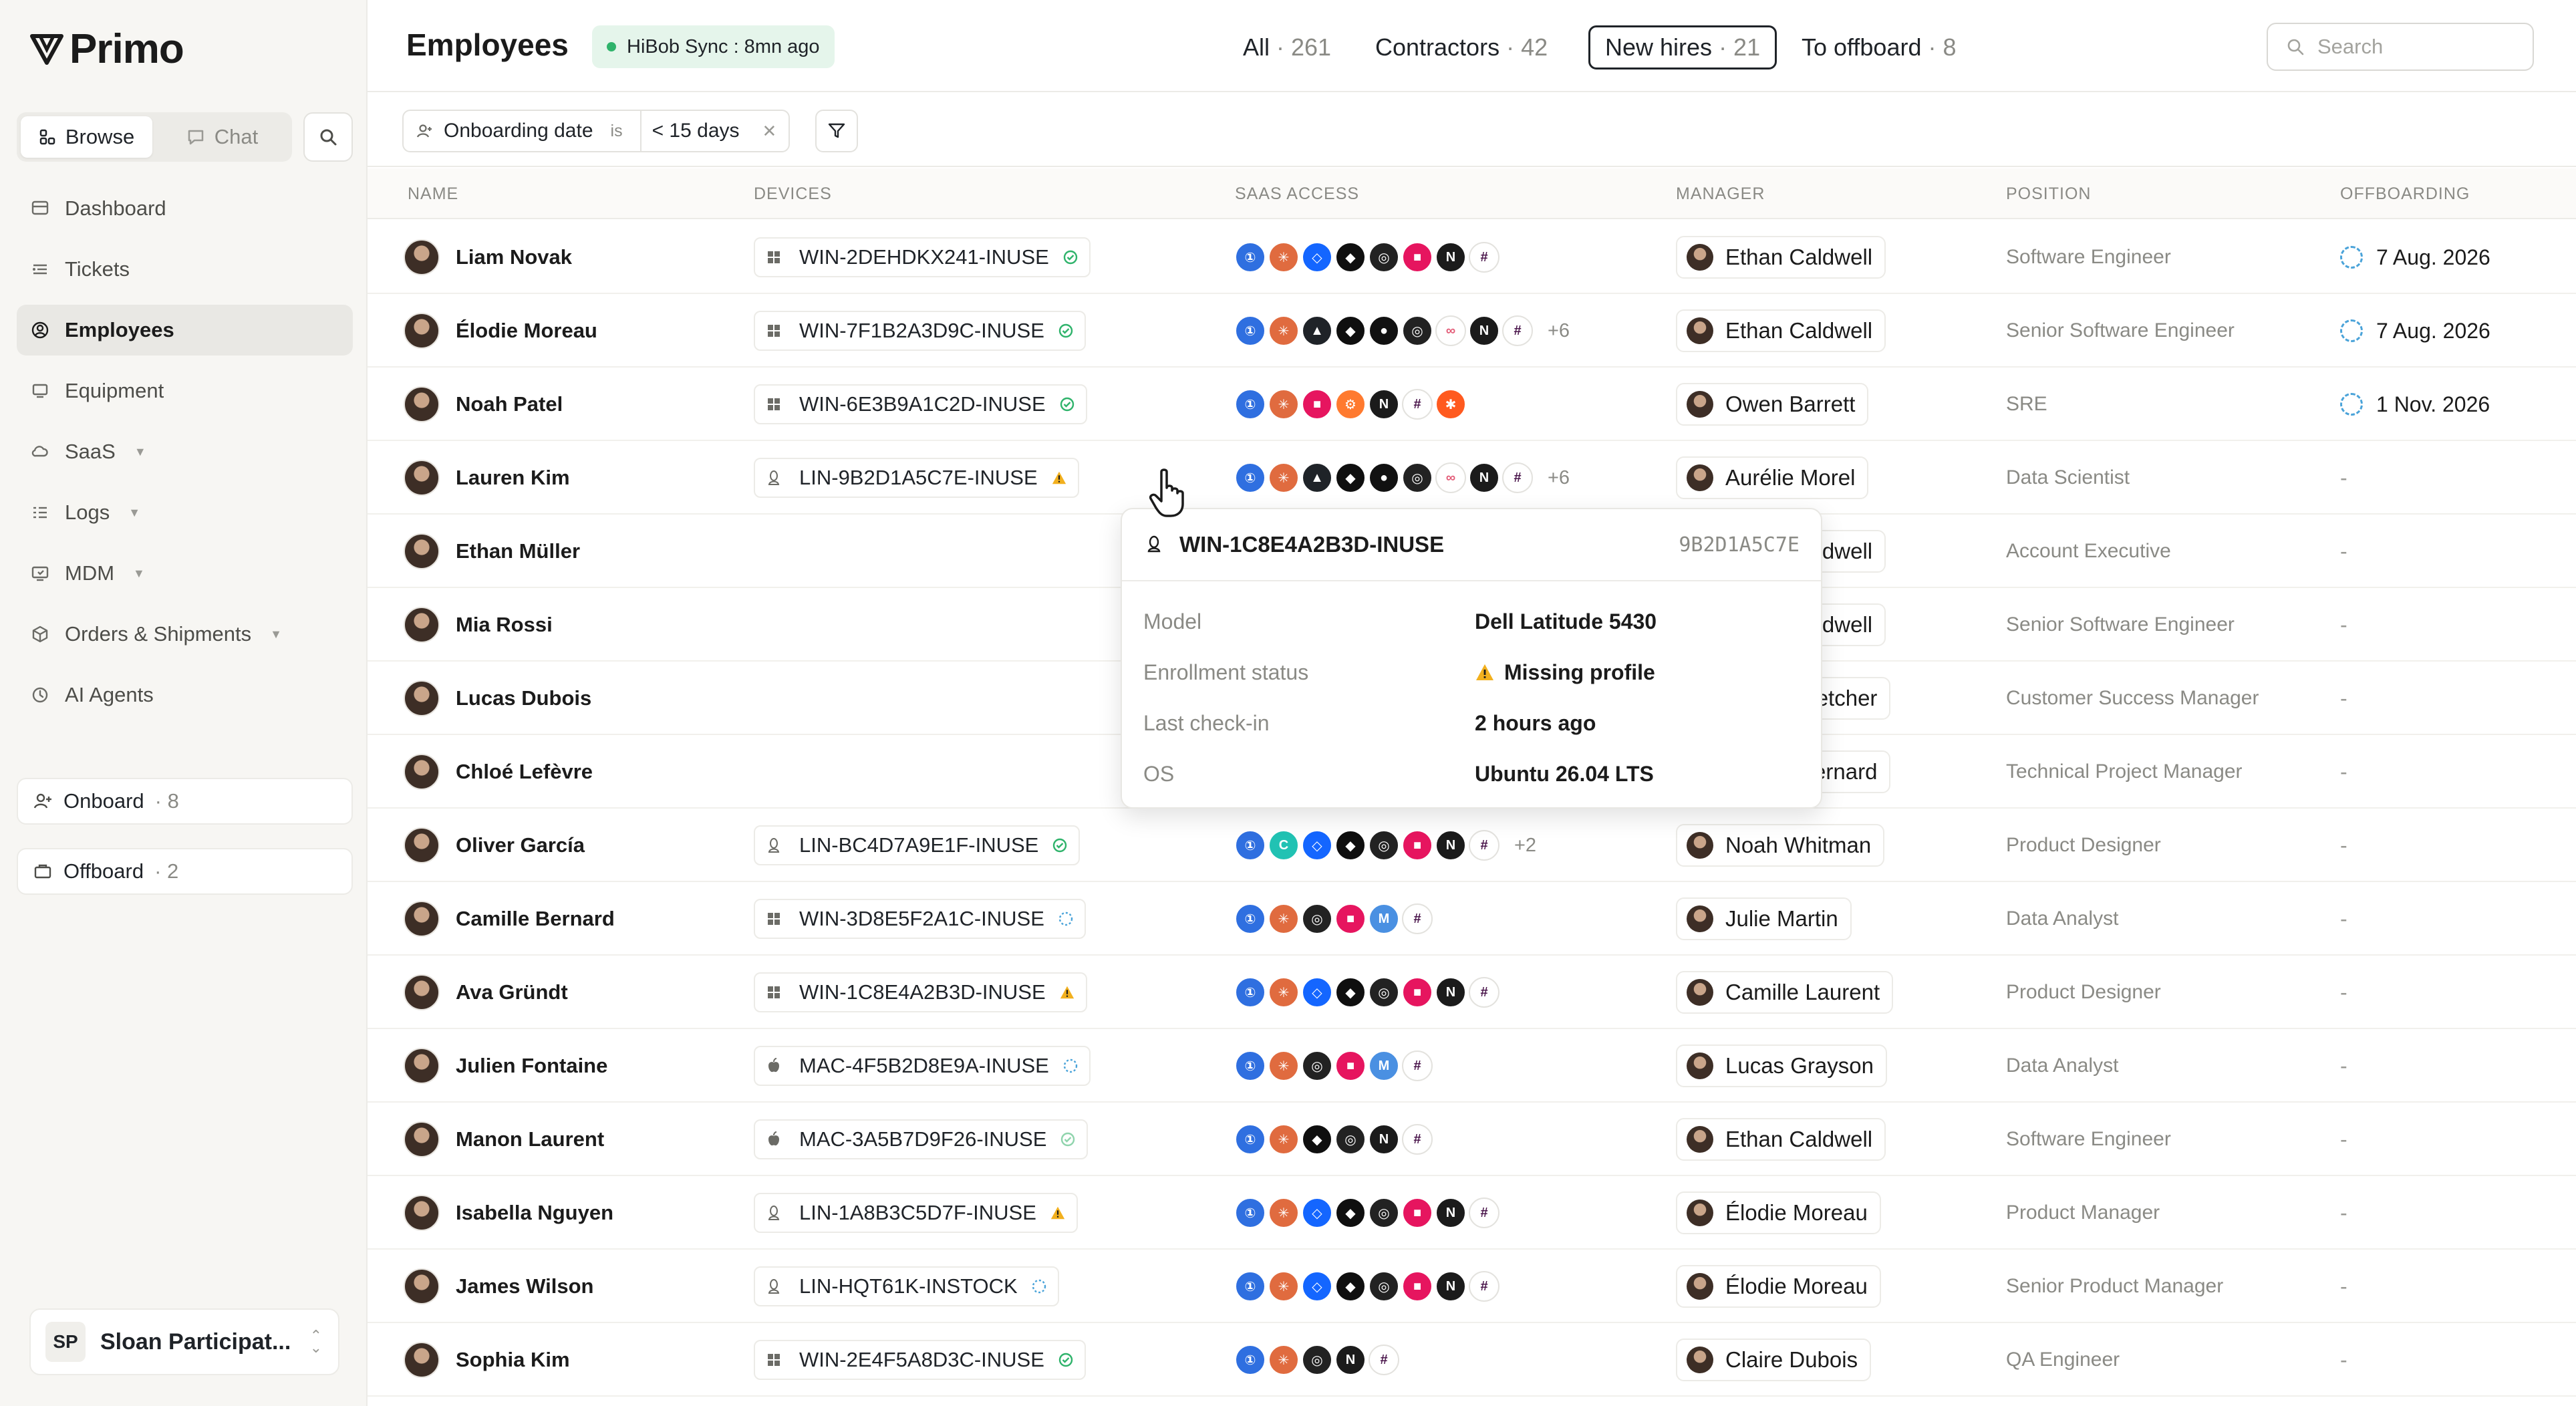 The image size is (2576, 1406). Describe the element at coordinates (1525, 846) in the screenshot. I see `saas-more-count: +2` at that location.